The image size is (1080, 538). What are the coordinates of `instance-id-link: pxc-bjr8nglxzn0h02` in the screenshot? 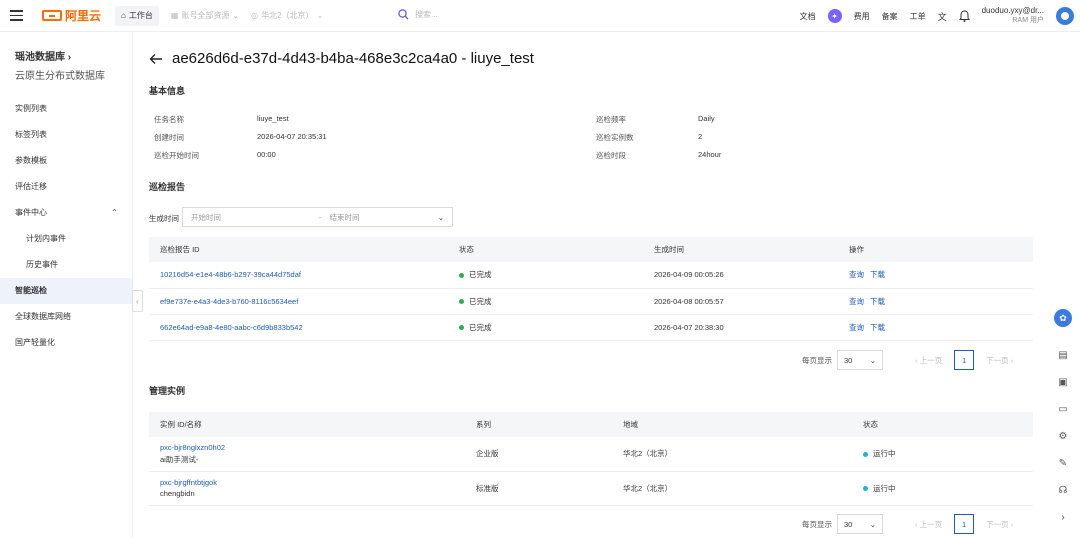 It's located at (192, 447).